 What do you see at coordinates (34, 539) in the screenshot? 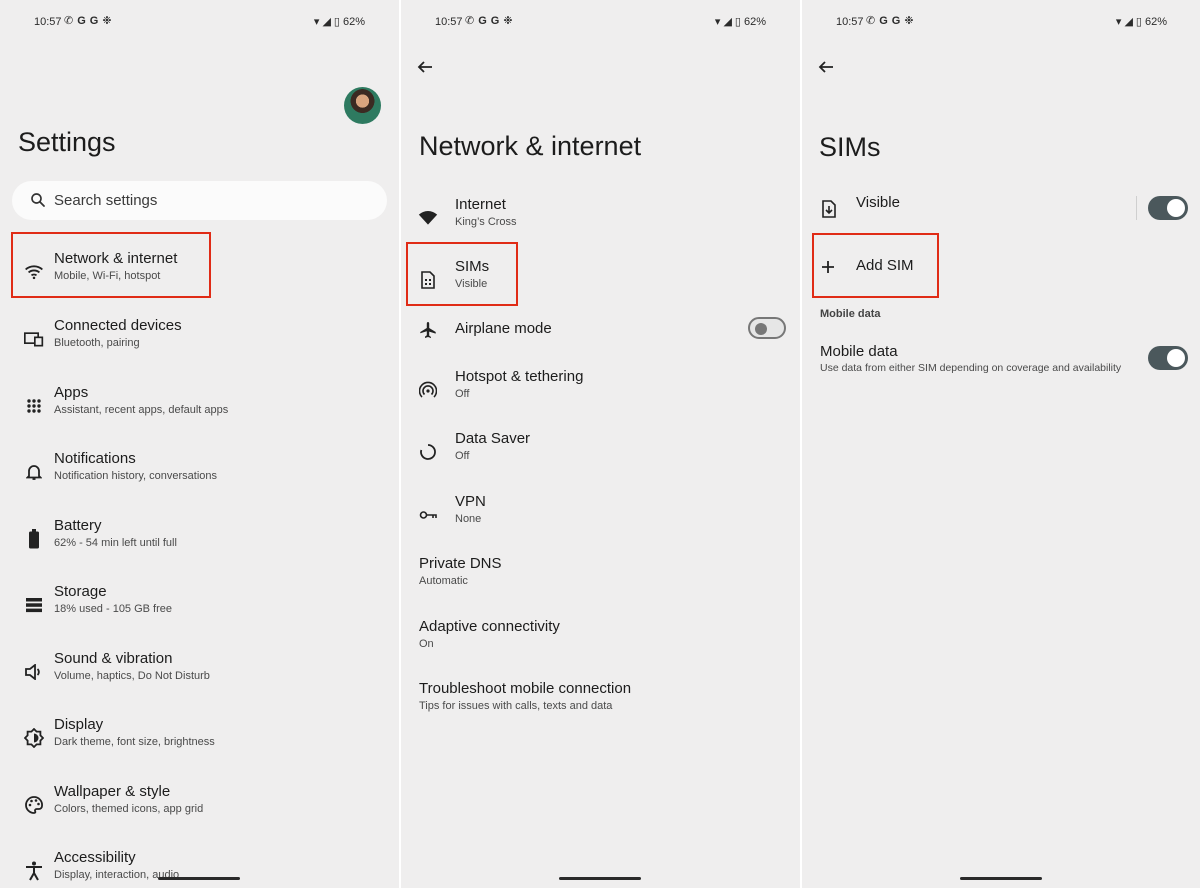
I see `battery-icon` at bounding box center [34, 539].